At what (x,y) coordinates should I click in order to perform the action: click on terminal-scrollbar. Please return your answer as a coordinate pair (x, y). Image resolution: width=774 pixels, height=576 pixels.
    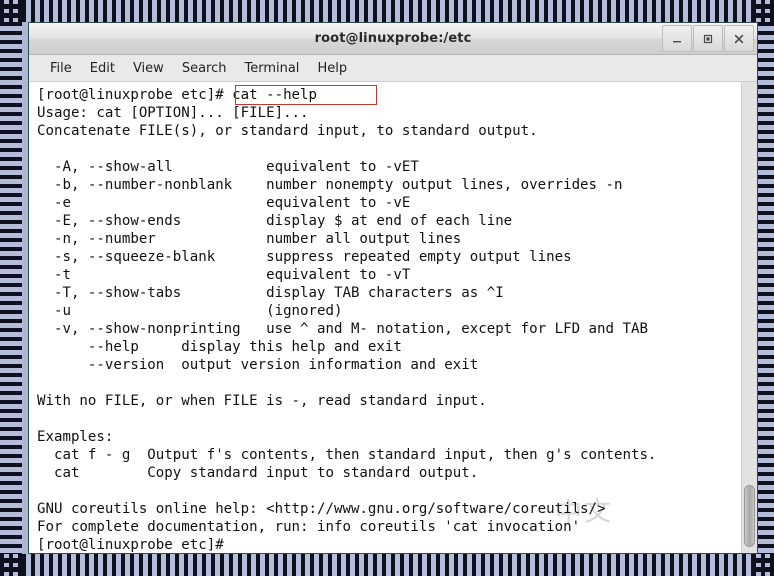
    Looking at the image, I should click on (749, 317).